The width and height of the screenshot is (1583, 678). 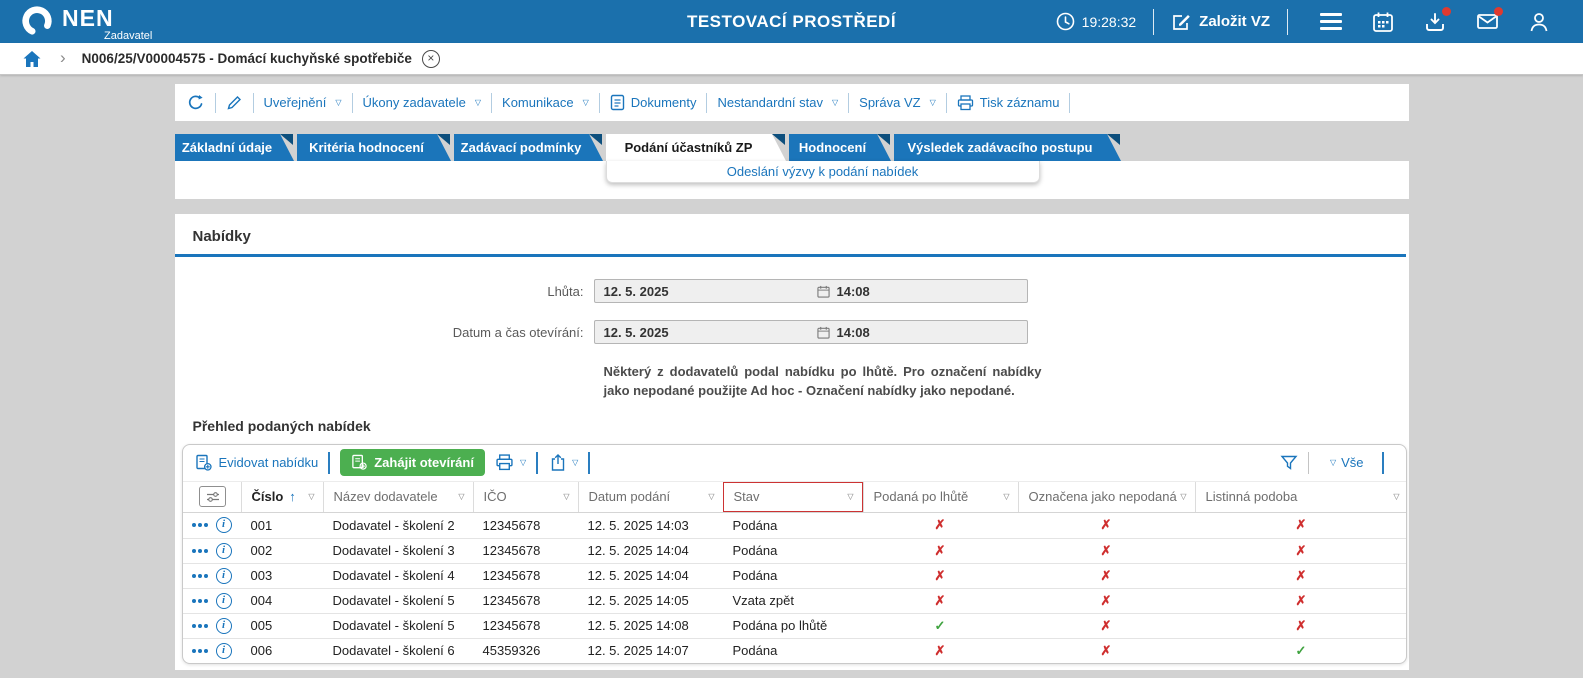 What do you see at coordinates (1007, 147) in the screenshot?
I see `tab-vysledek-zadavaciho-postupu: Výsledek zadávacího postupu` at bounding box center [1007, 147].